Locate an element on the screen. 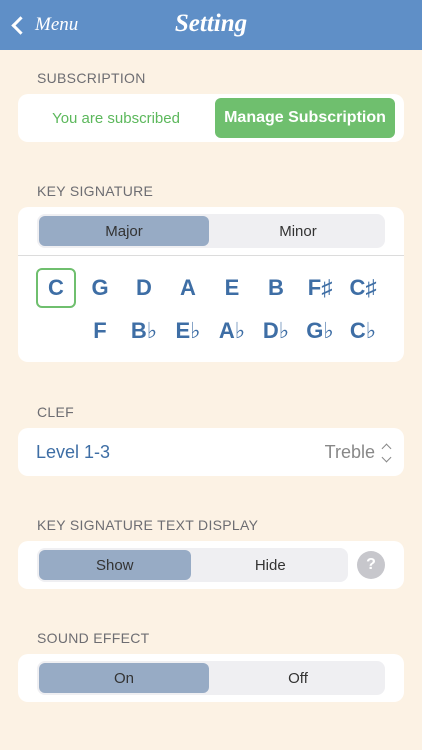  key-e: E is located at coordinates (232, 288).